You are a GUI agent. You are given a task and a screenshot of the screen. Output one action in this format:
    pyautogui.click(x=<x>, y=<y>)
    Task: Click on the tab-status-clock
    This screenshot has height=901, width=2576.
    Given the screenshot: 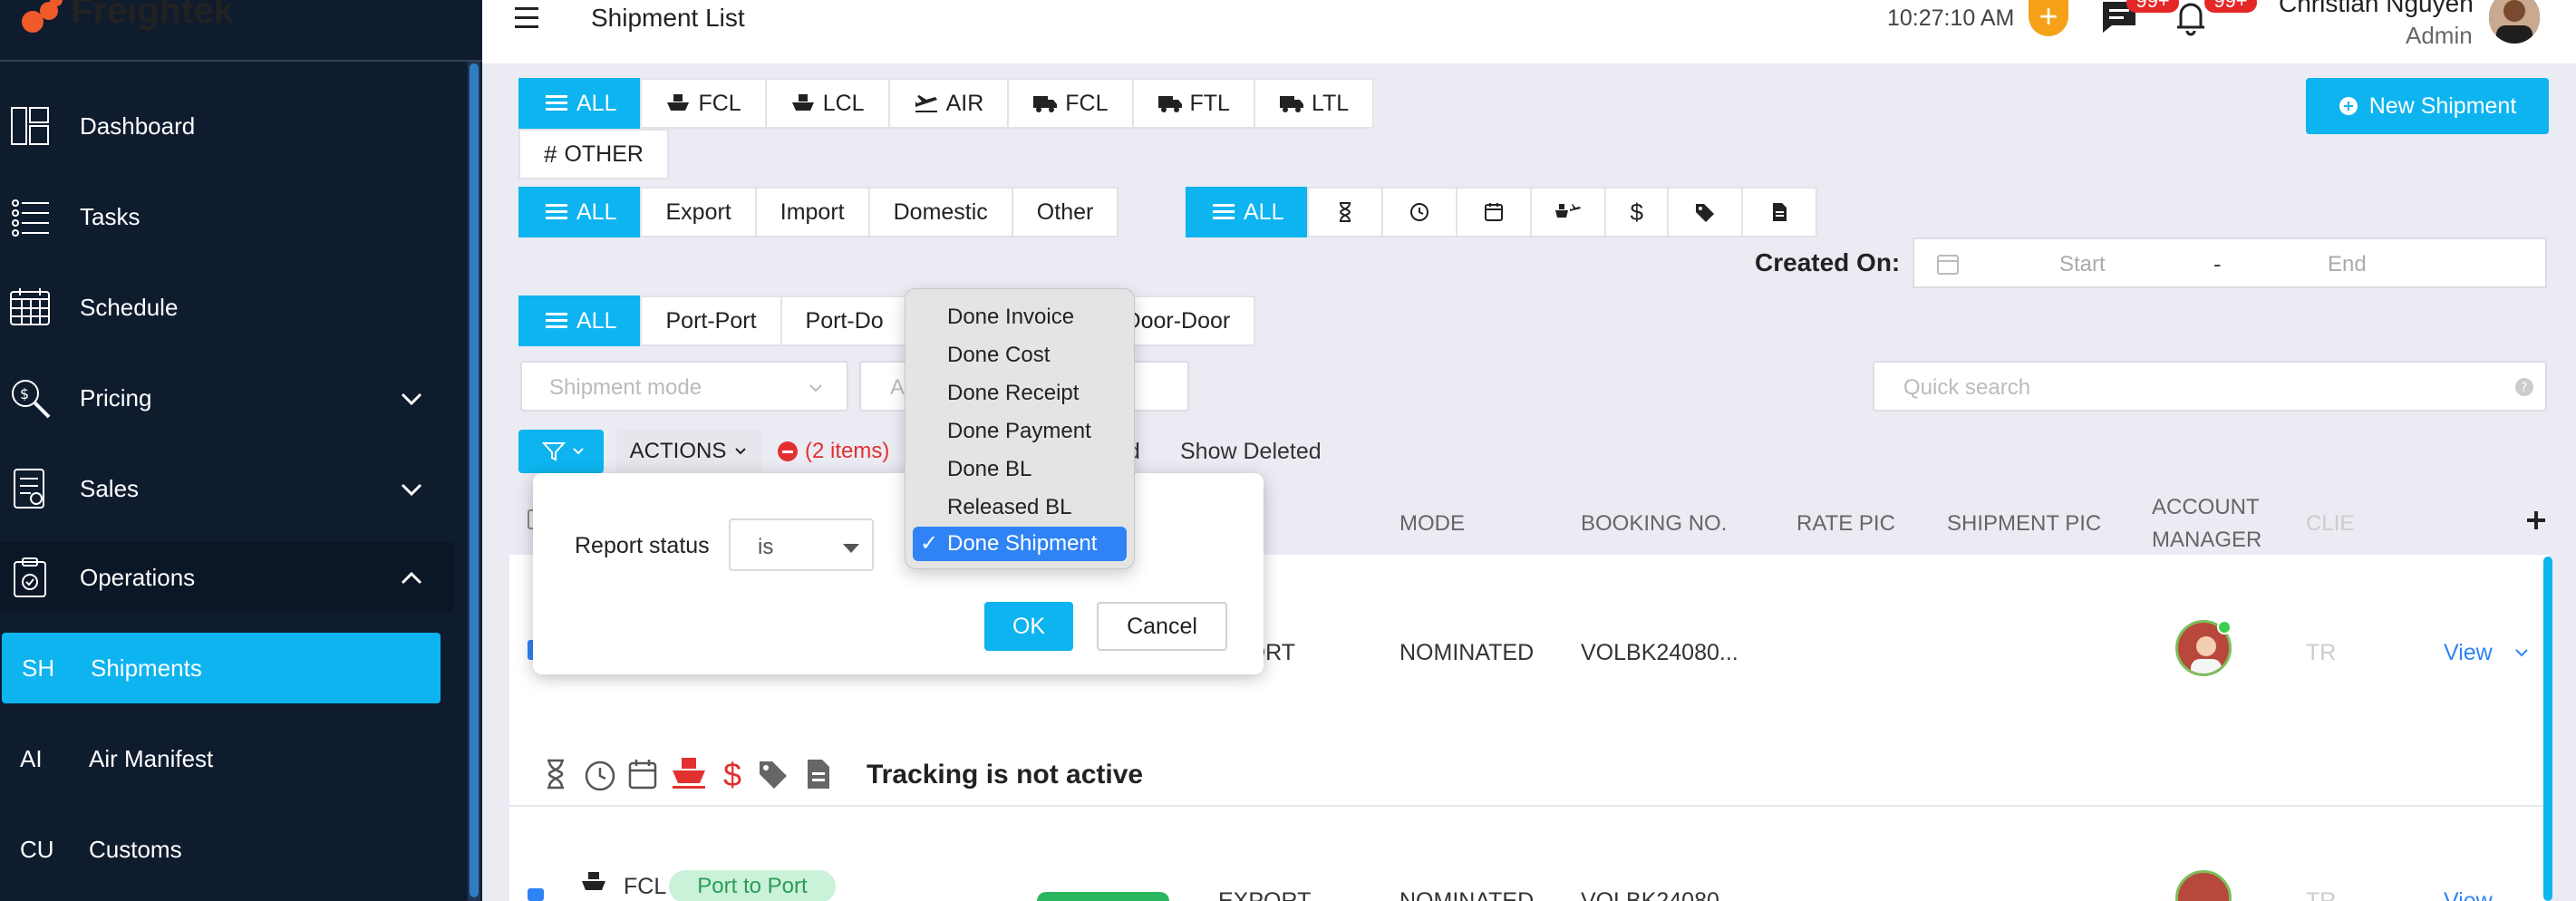 What is the action you would take?
    pyautogui.click(x=1419, y=212)
    